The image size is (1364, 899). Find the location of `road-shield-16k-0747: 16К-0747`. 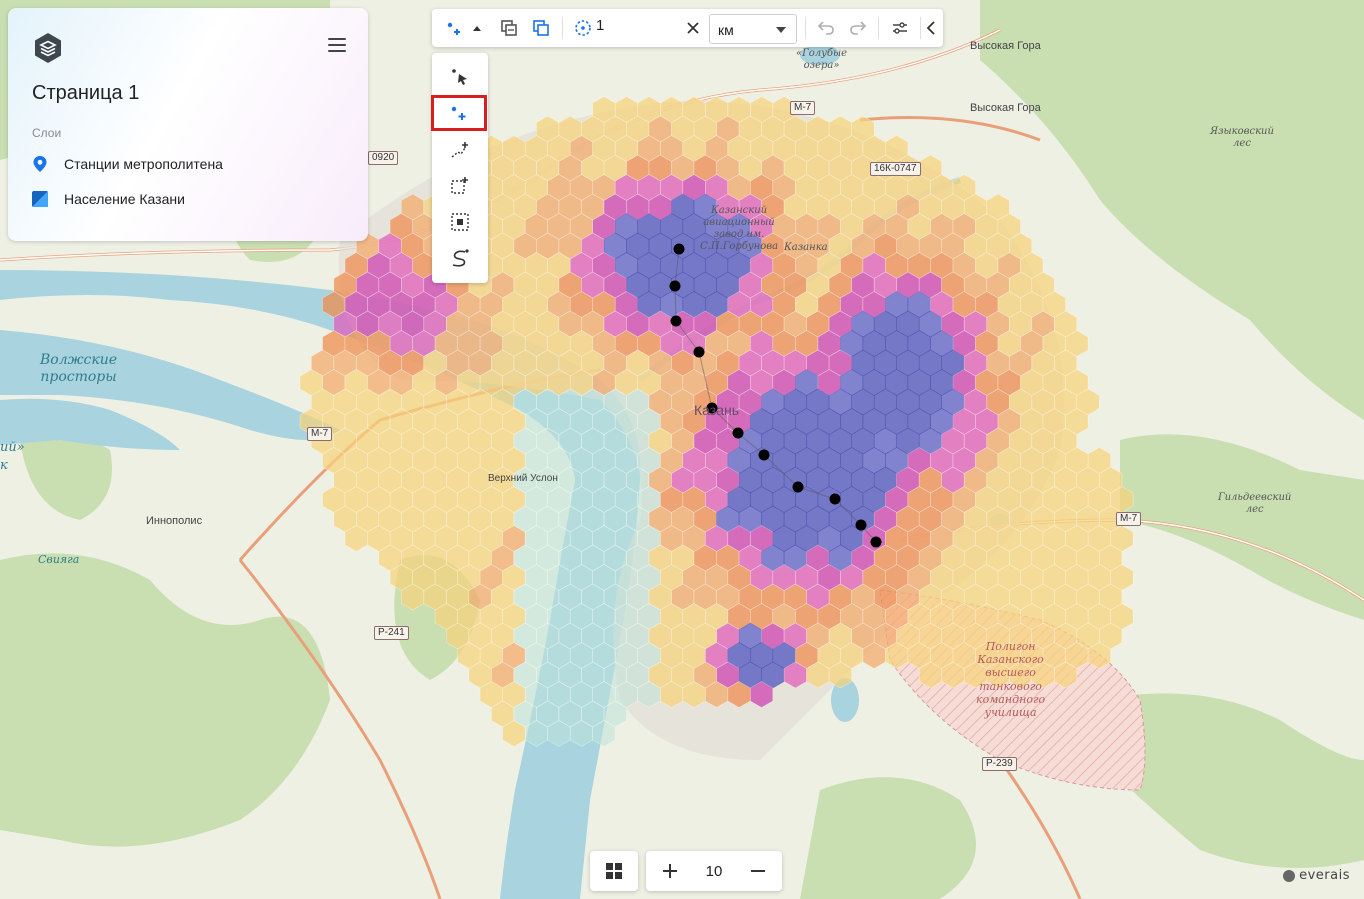

road-shield-16k-0747: 16К-0747 is located at coordinates (895, 169).